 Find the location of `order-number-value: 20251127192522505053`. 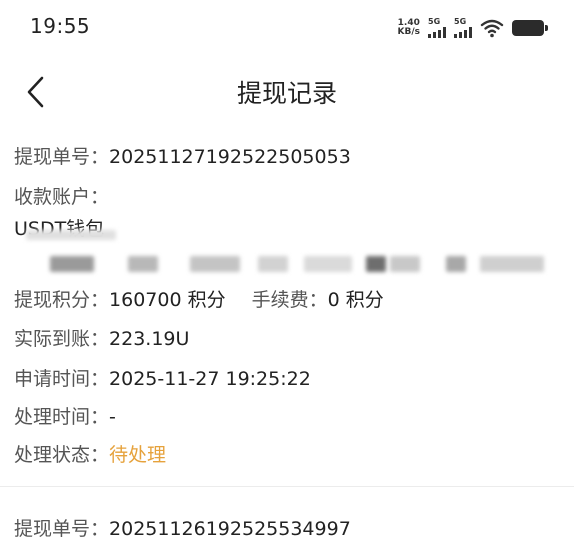

order-number-value: 20251127192522505053 is located at coordinates (230, 157).